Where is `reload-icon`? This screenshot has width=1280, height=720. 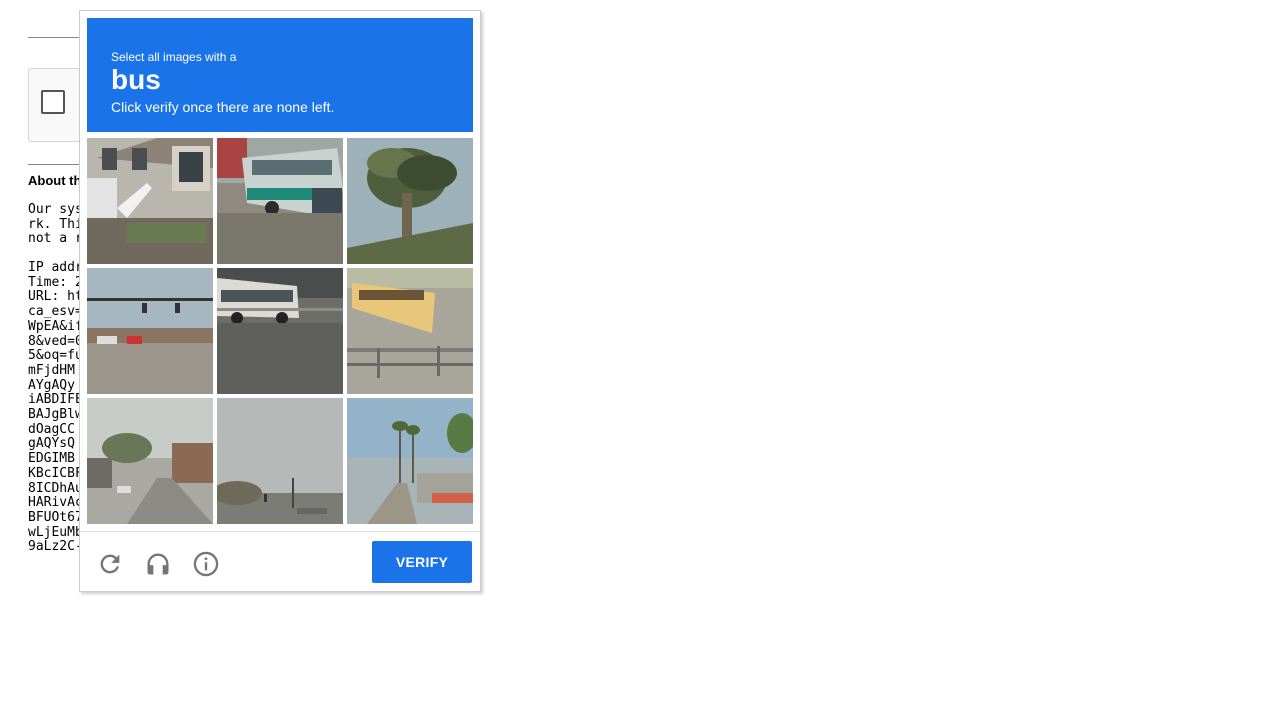 reload-icon is located at coordinates (110, 564).